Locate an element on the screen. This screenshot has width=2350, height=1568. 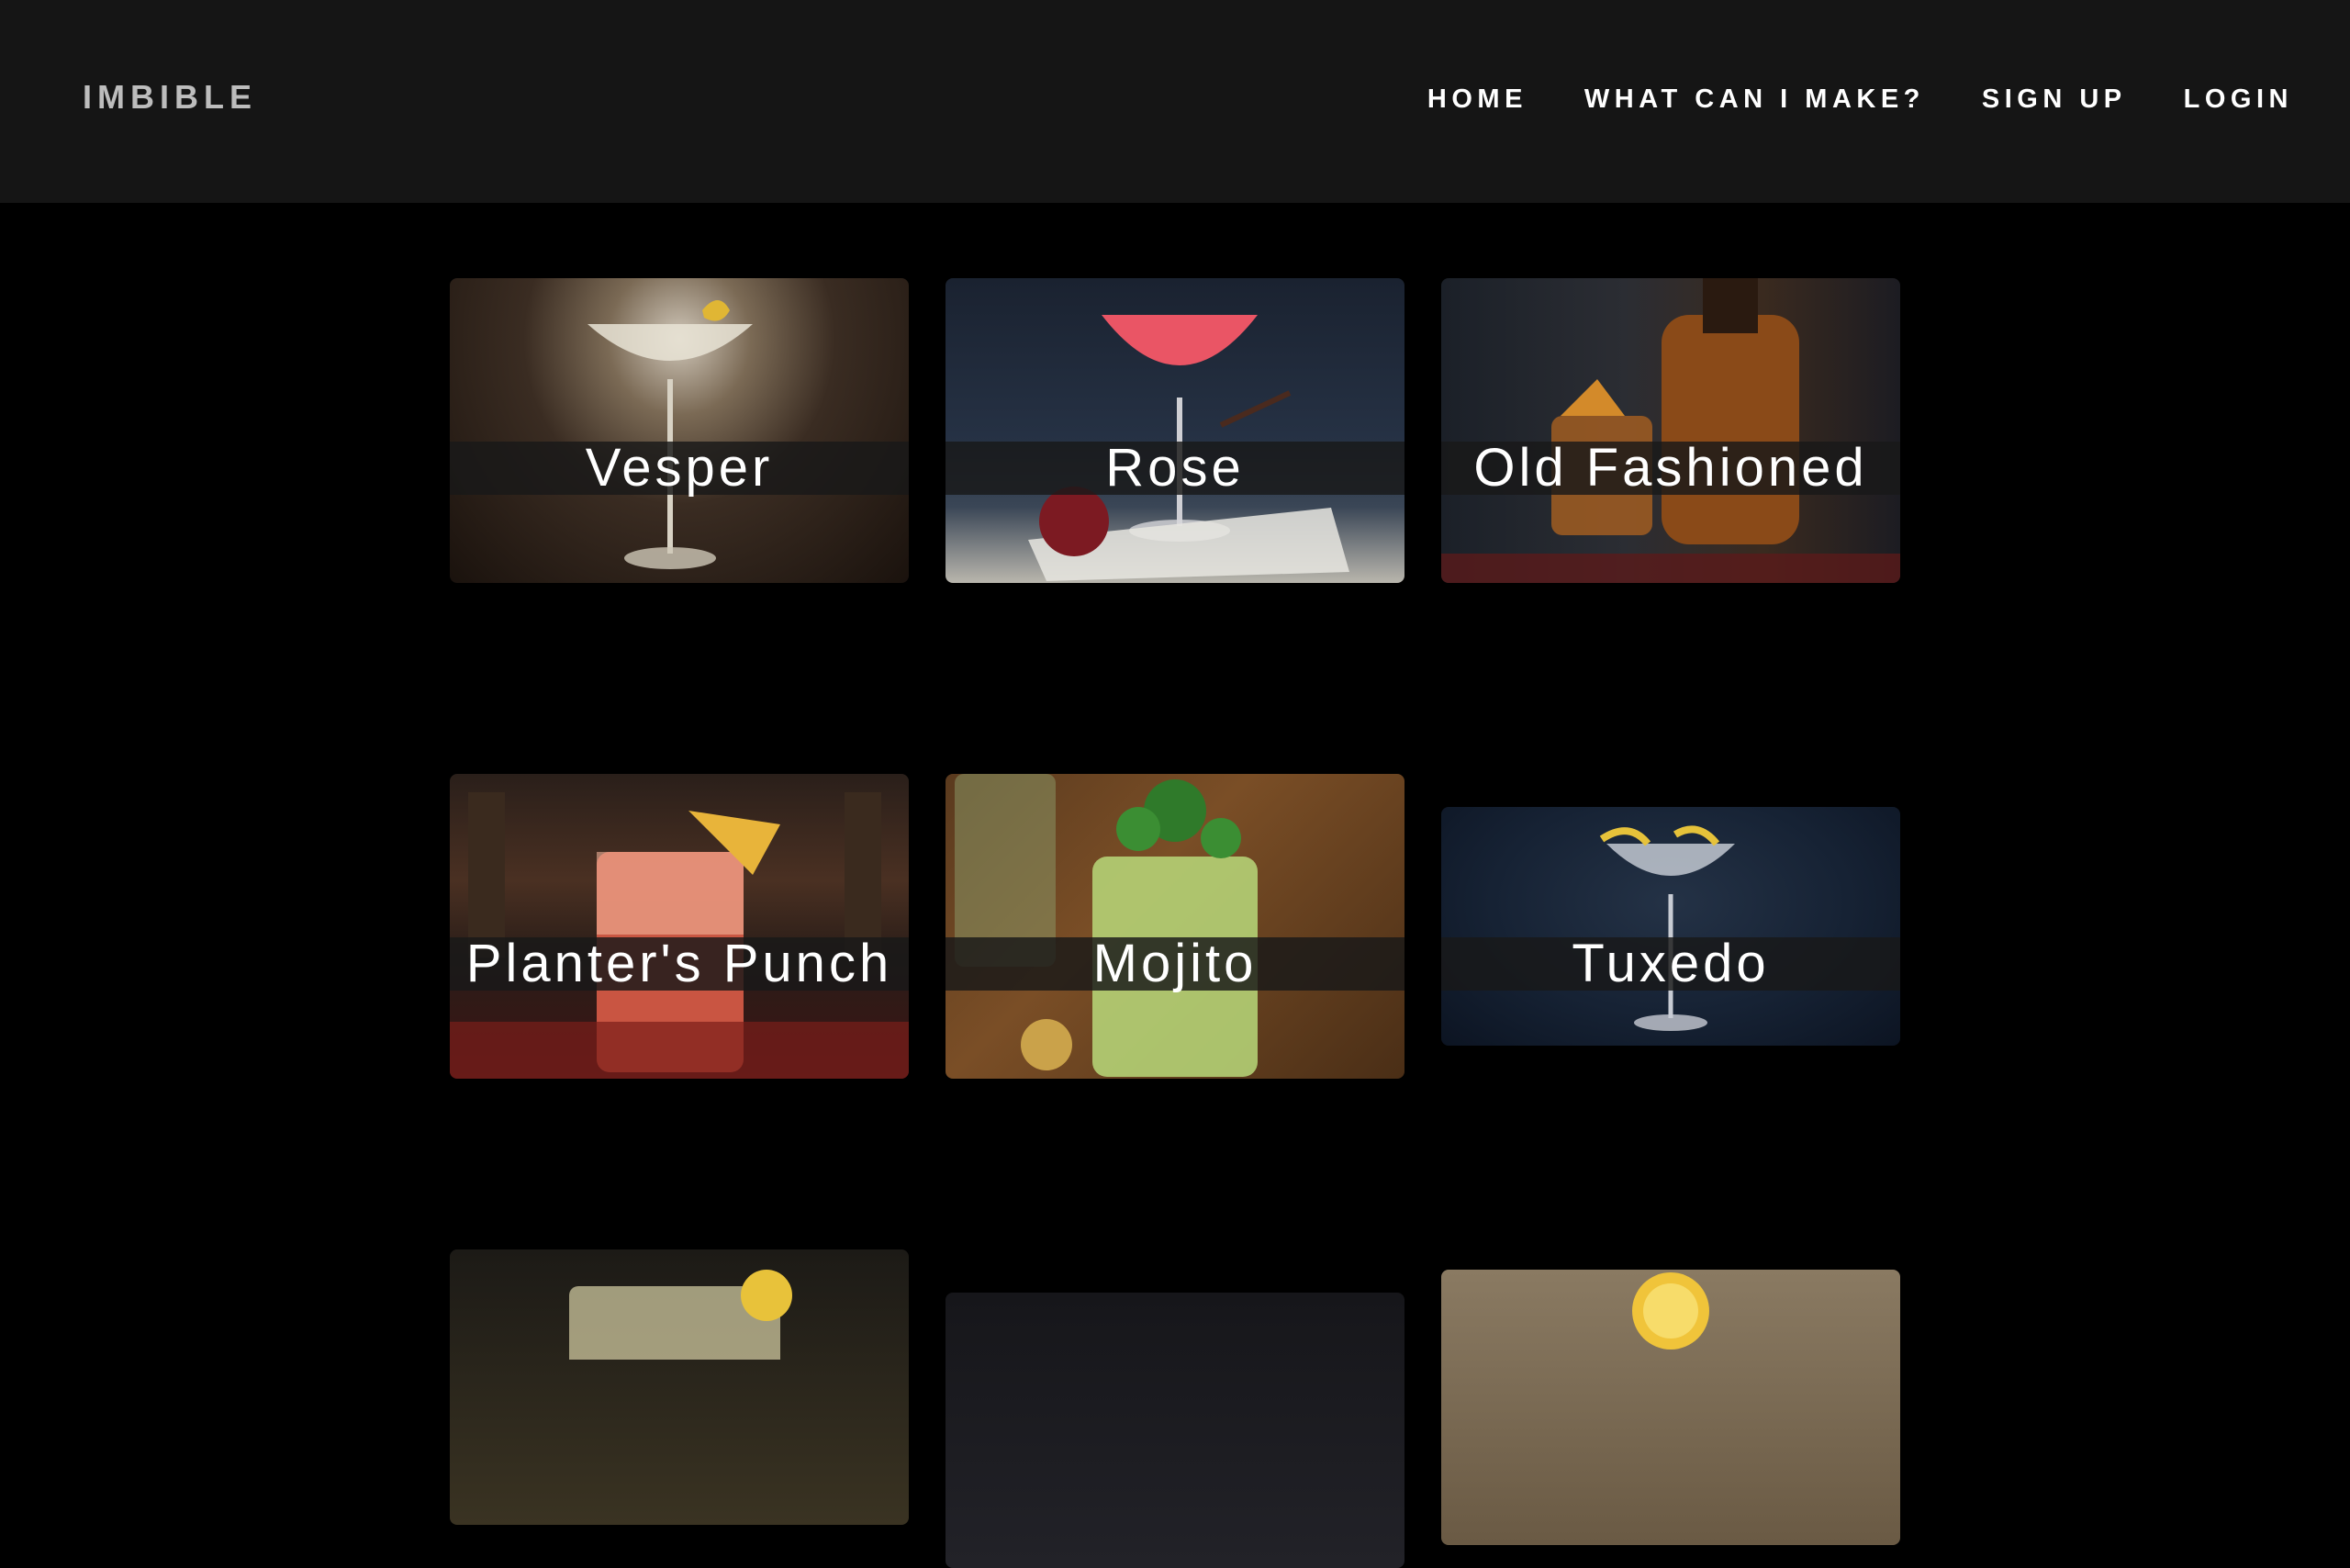
cocktail-name: Planter's Punch is located at coordinates (679, 963).